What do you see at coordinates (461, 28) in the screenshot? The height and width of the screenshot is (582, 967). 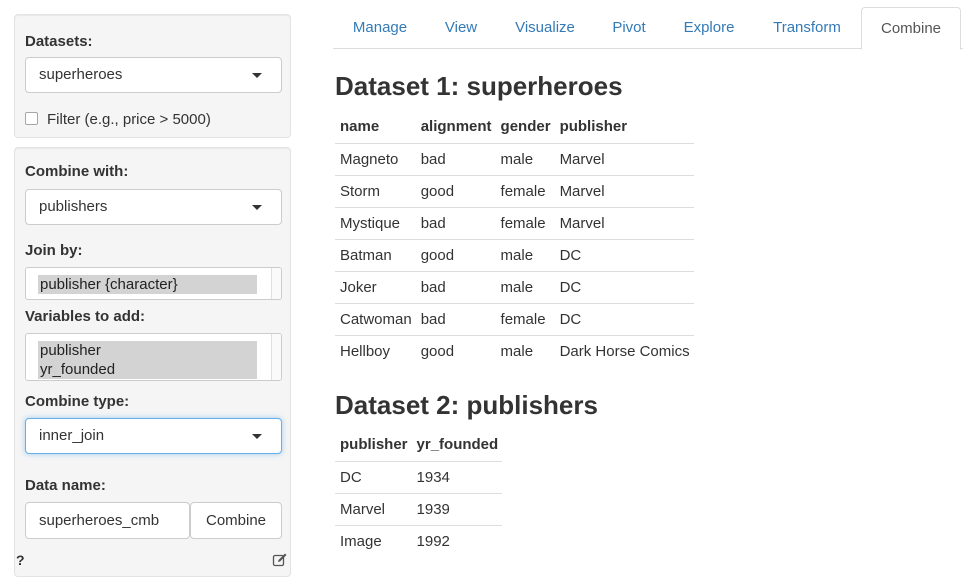 I see `tab-view: View` at bounding box center [461, 28].